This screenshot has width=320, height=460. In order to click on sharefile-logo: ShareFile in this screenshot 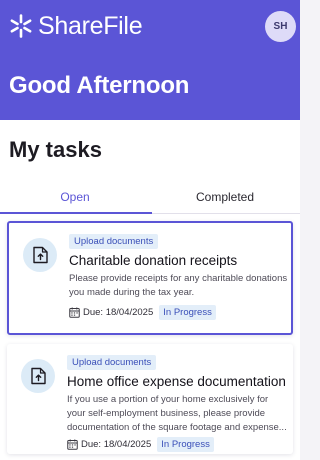, I will do `click(75, 26)`.